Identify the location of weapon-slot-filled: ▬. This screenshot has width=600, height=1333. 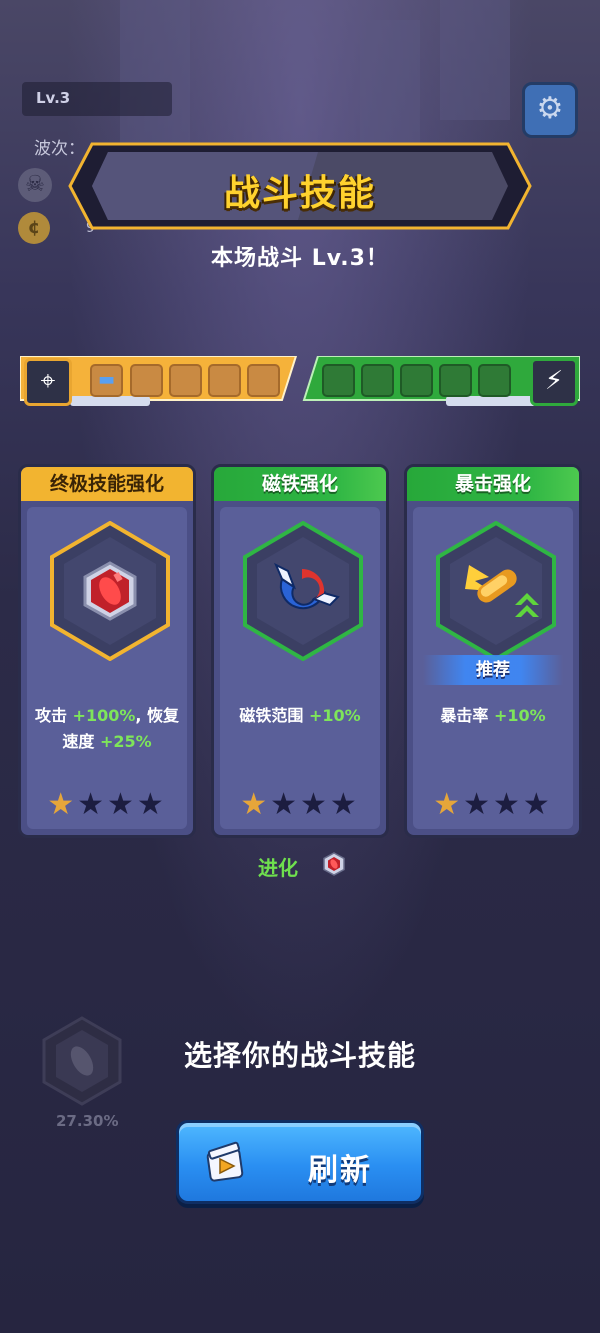
(106, 380).